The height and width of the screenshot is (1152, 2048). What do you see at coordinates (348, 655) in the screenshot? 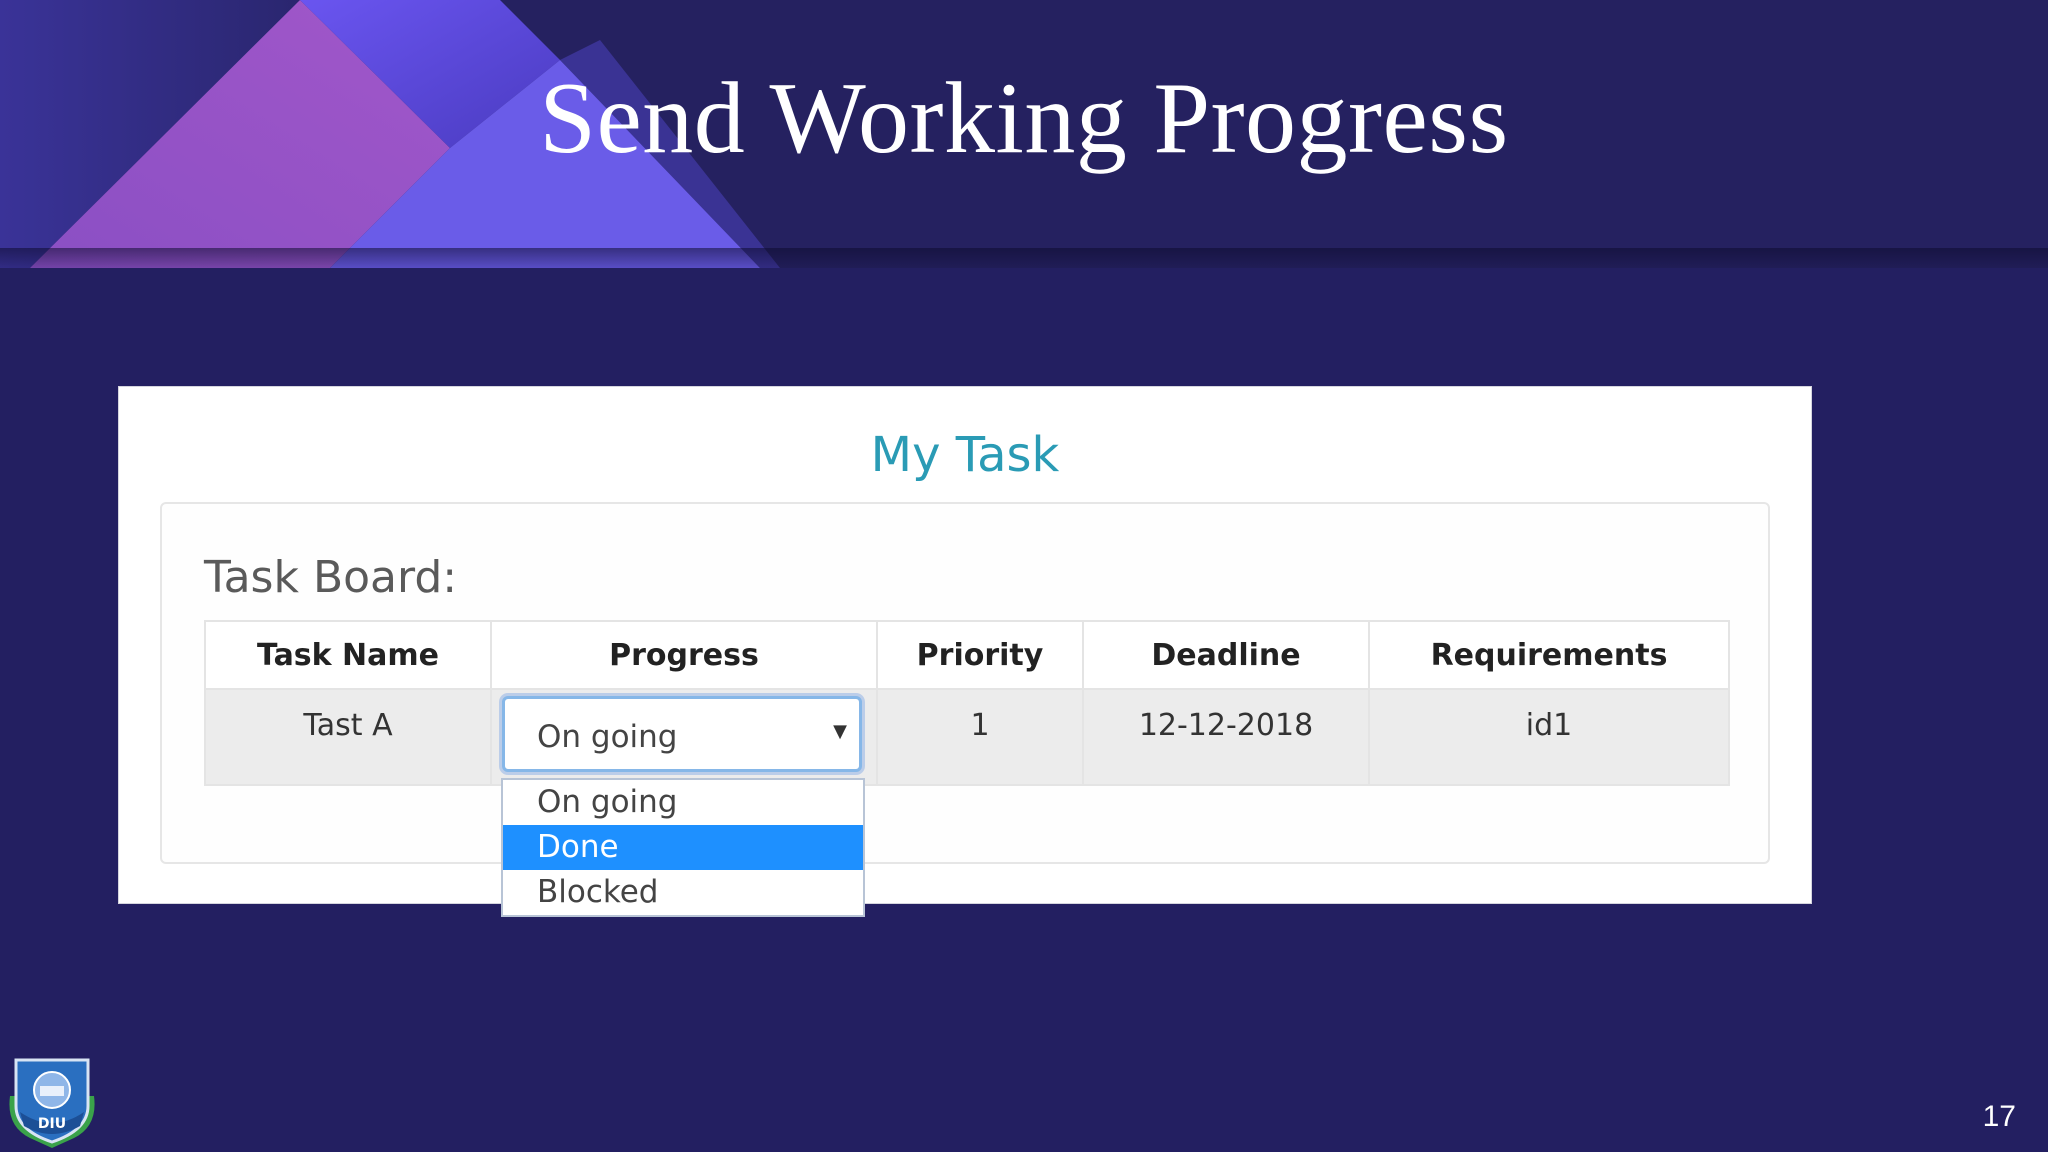
I see `column-header-task-name: Task Name` at bounding box center [348, 655].